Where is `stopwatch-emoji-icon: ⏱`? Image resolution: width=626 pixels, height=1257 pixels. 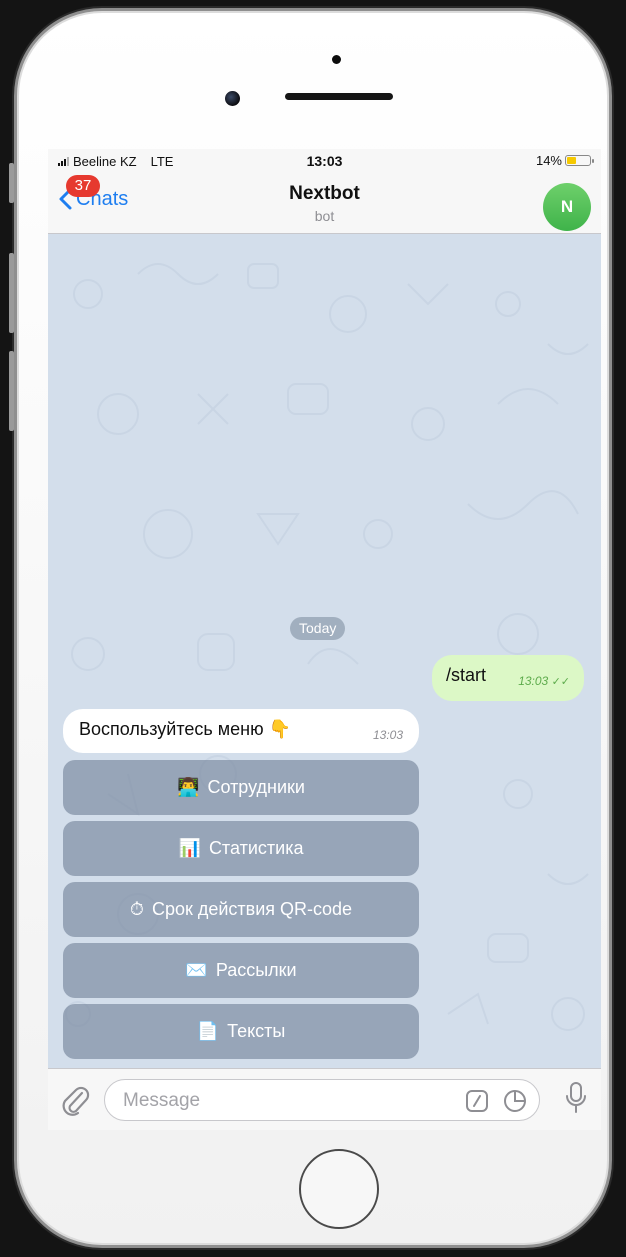 stopwatch-emoji-icon: ⏱ is located at coordinates (136, 909).